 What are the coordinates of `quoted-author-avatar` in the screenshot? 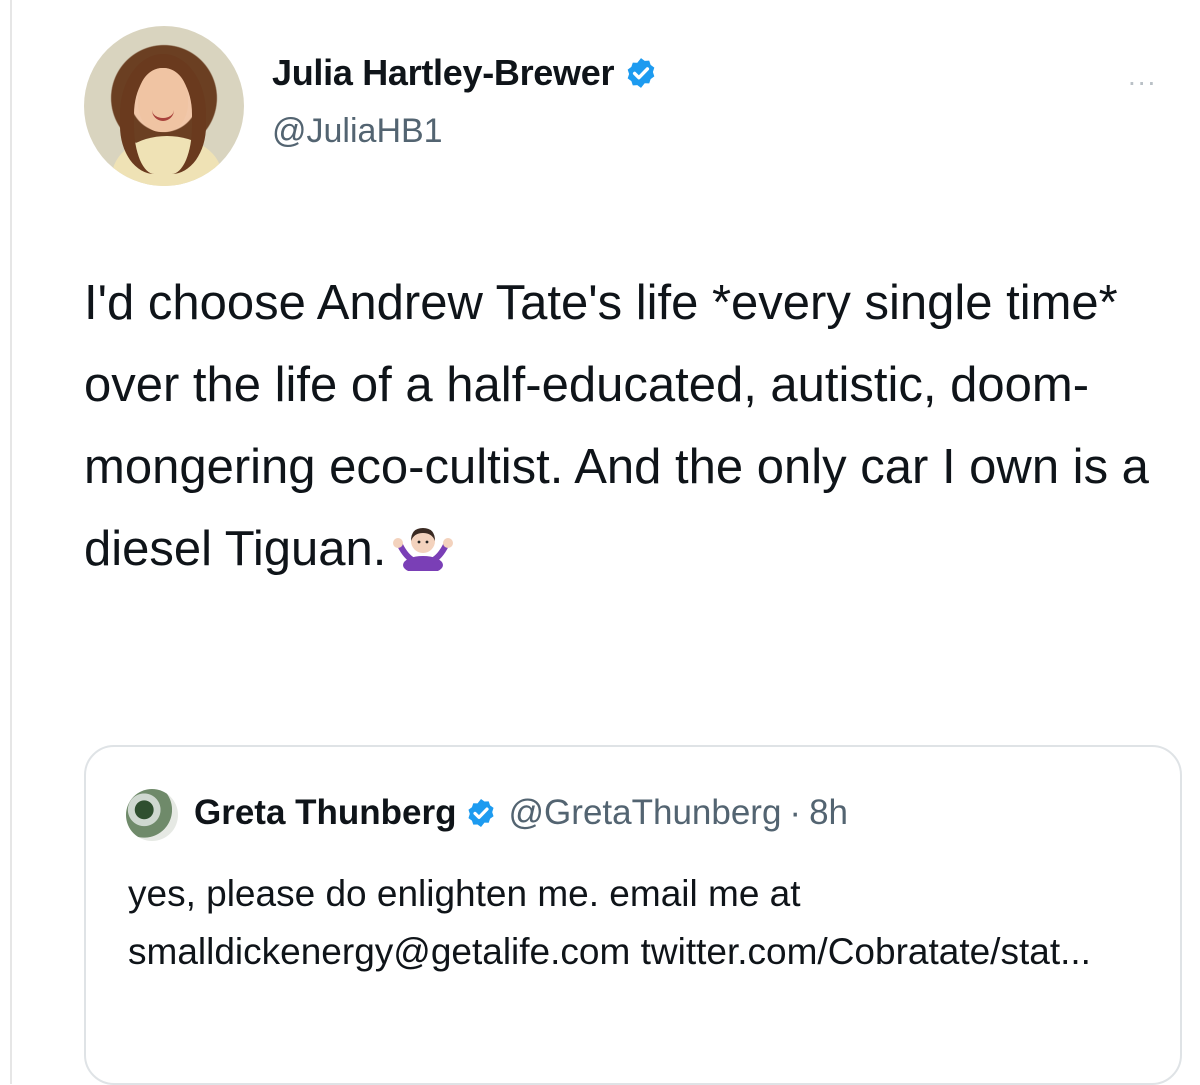 It's located at (152, 815).